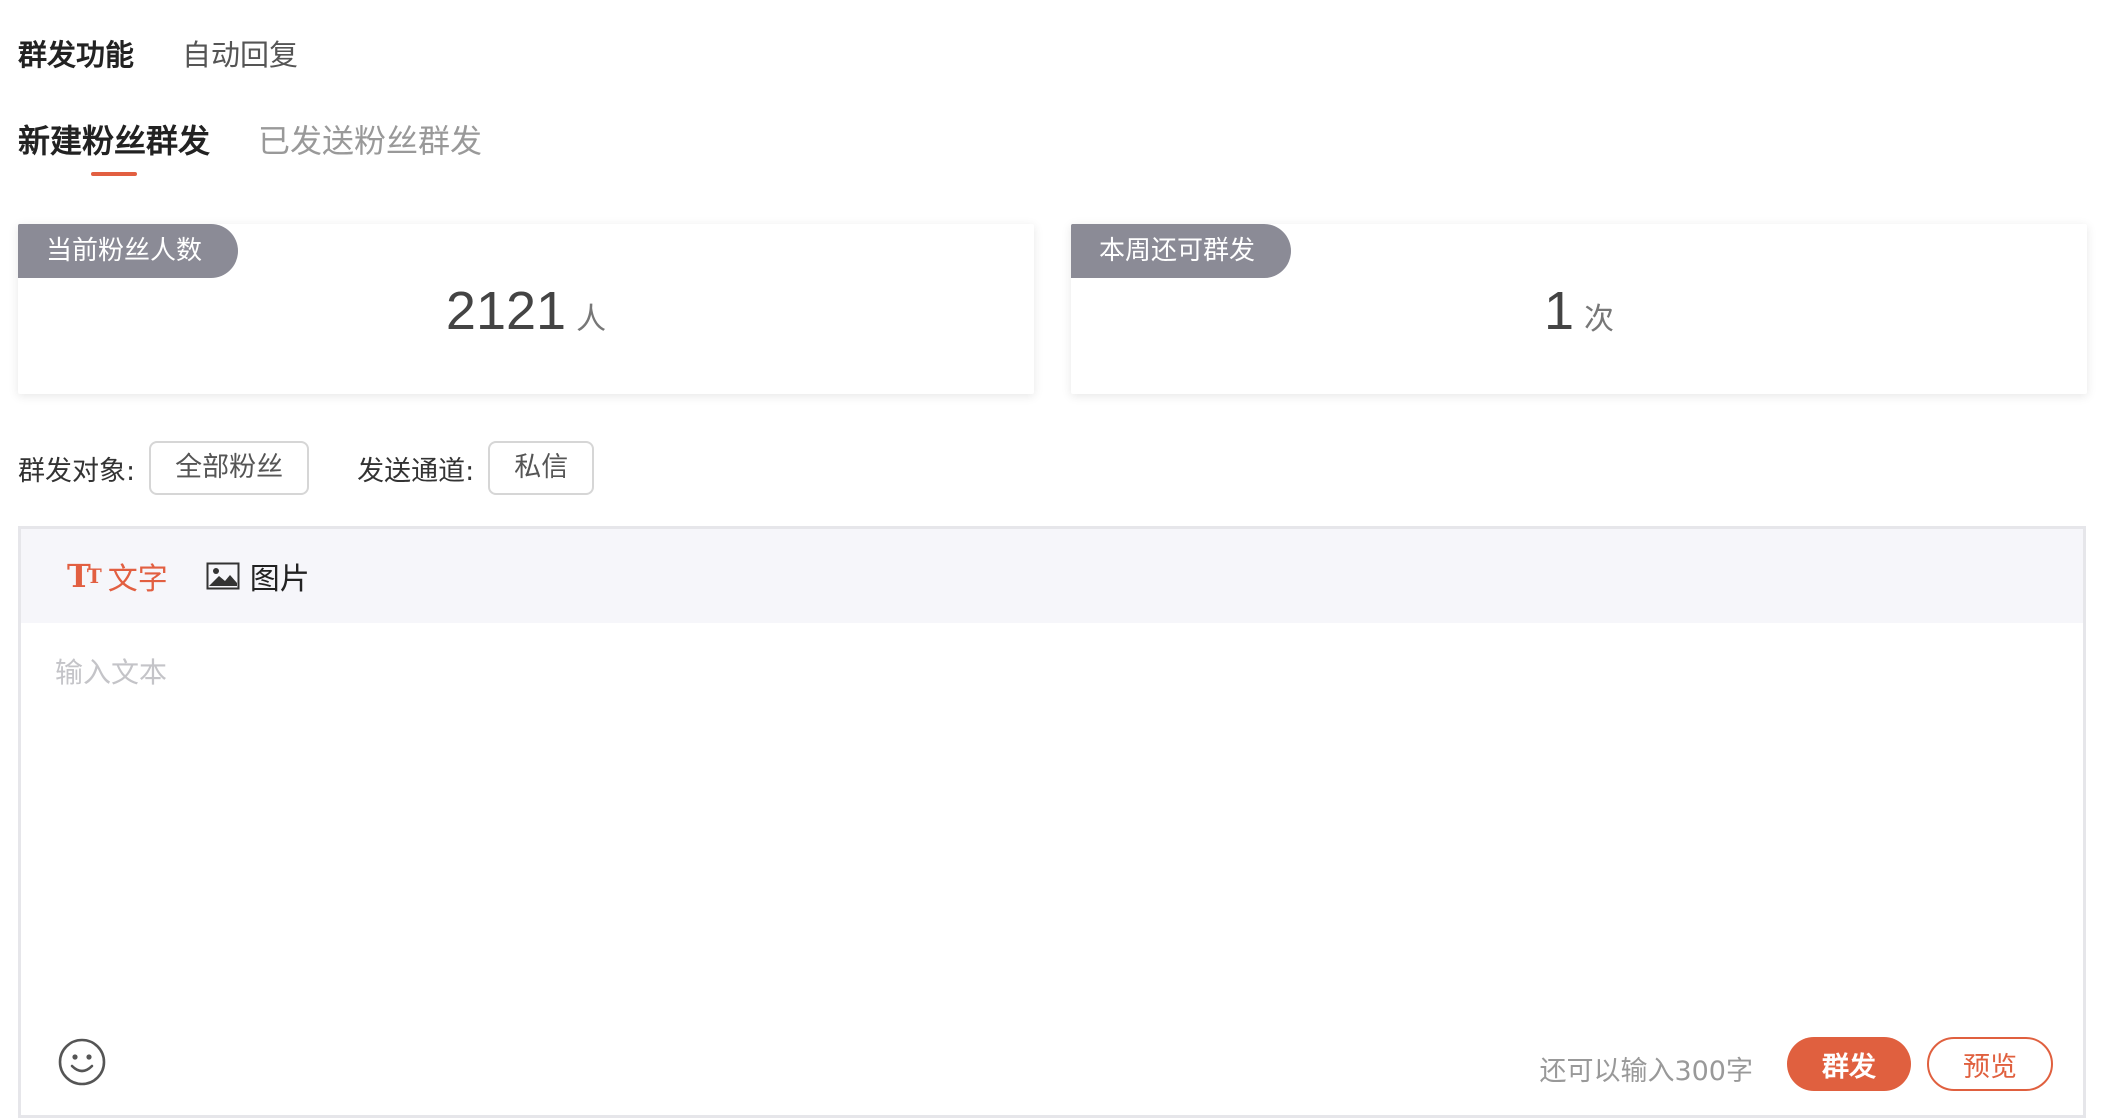 This screenshot has width=2108, height=1120. What do you see at coordinates (1849, 1064) in the screenshot?
I see `send-broadcast-button: 群发` at bounding box center [1849, 1064].